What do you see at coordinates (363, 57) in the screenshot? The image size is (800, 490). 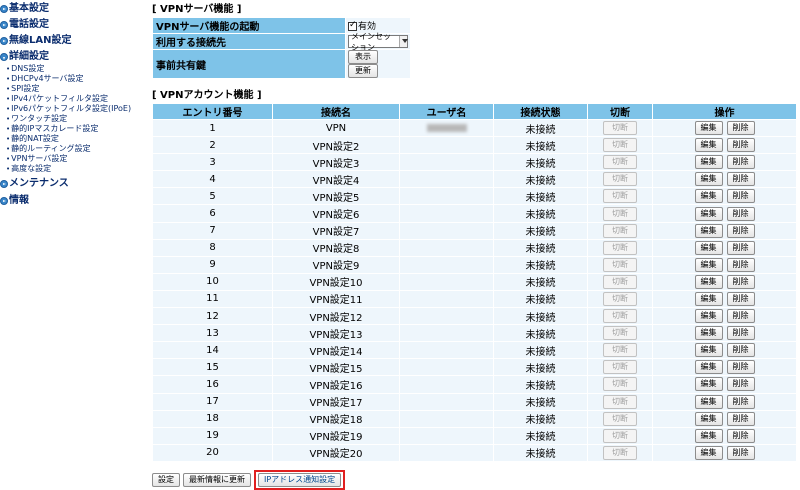 I see `show-key-button: 表示` at bounding box center [363, 57].